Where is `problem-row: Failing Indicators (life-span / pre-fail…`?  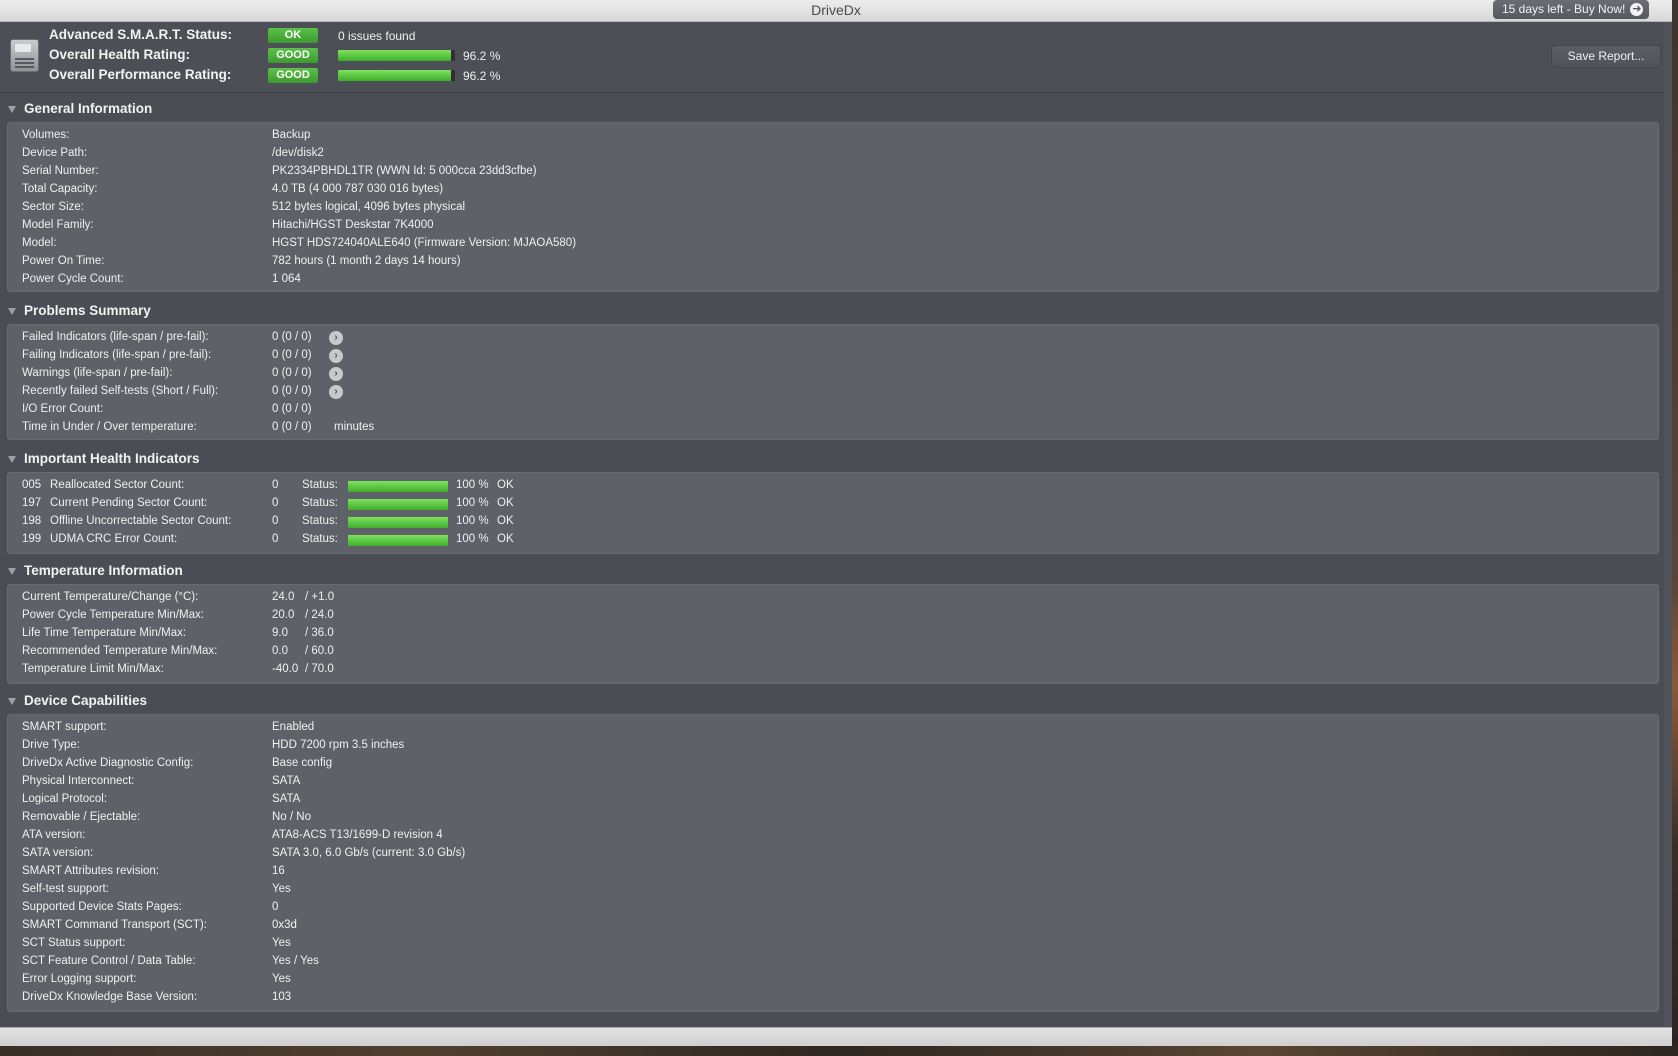
problem-row: Failing Indicators (life-span / pre-fail… is located at coordinates (833, 356).